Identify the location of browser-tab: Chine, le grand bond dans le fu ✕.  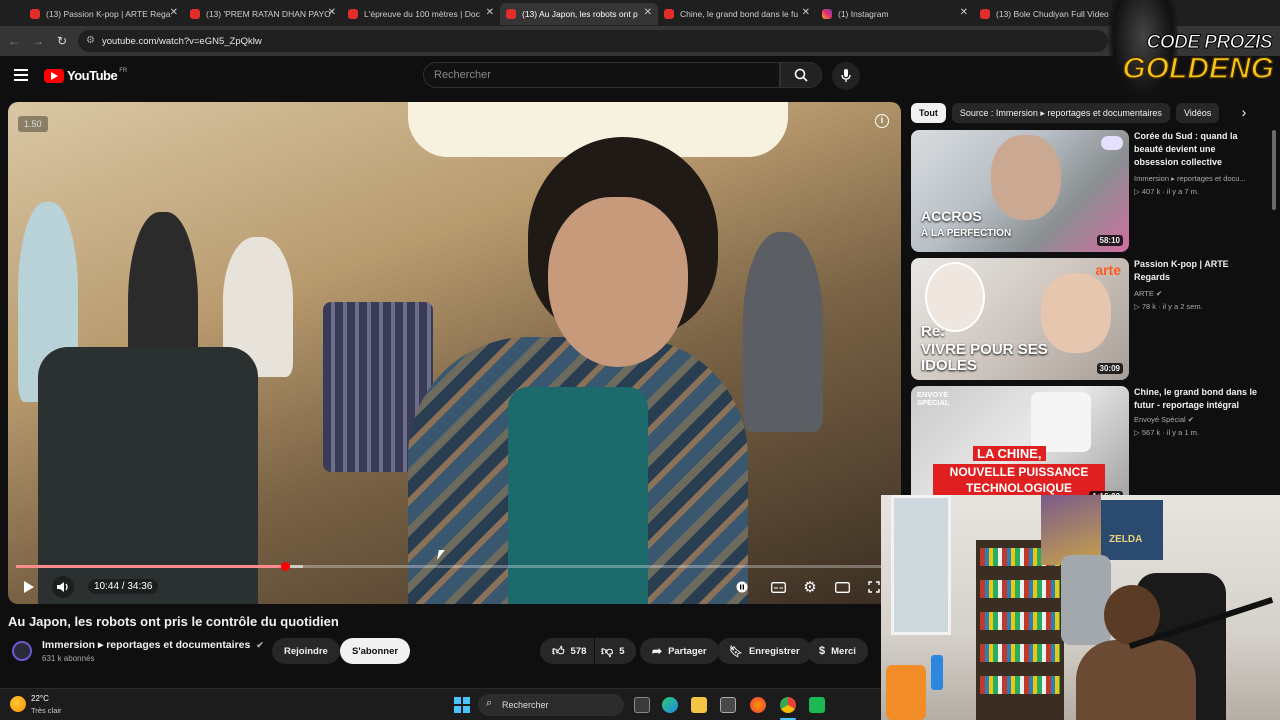
(737, 14).